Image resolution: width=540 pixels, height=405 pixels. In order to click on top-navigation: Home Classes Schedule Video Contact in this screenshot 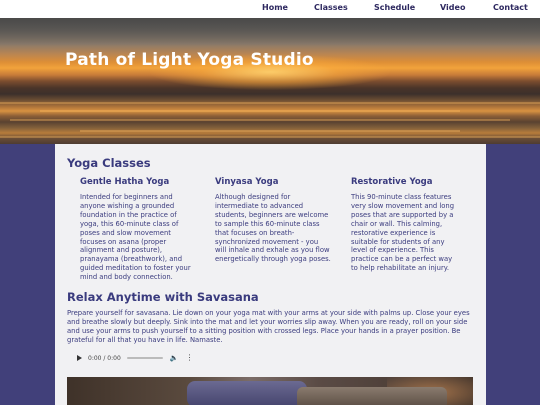, I will do `click(270, 9)`.